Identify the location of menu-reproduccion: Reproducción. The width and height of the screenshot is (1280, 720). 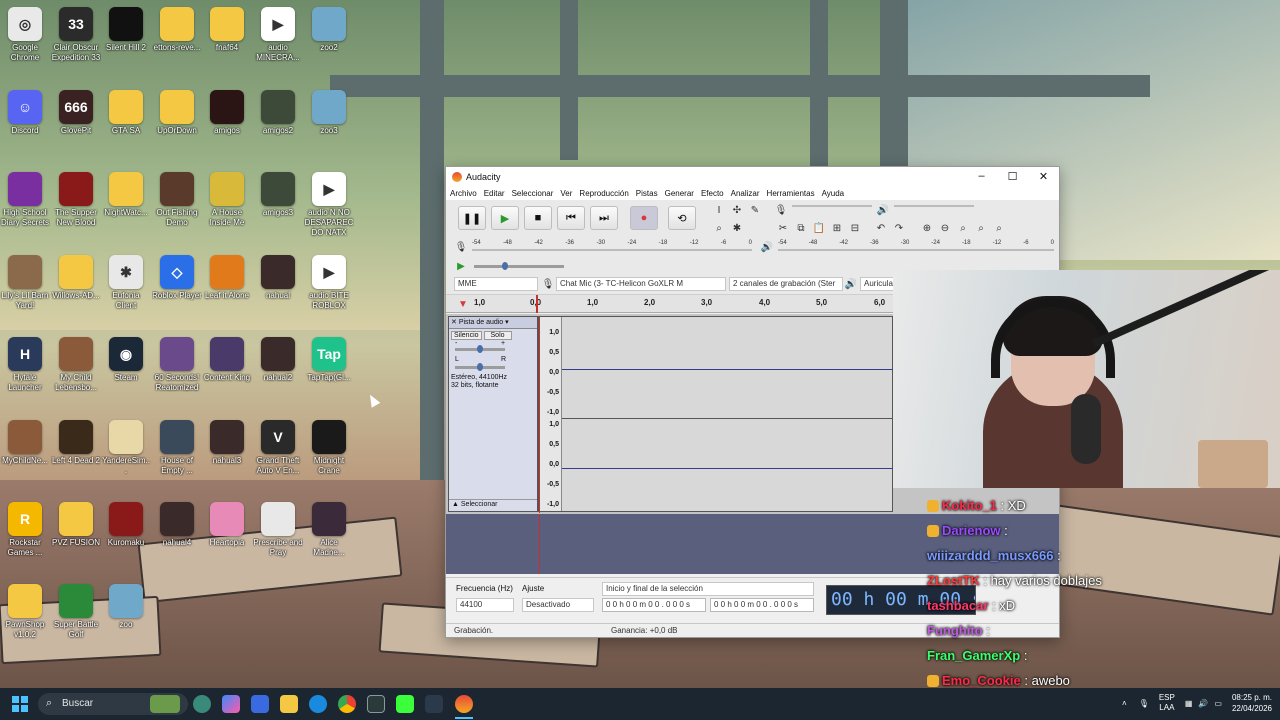
(603, 193).